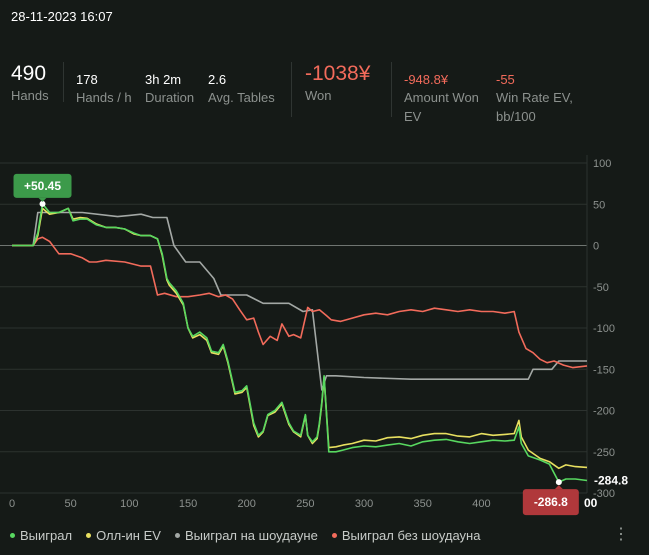 Image resolution: width=649 pixels, height=555 pixels. Describe the element at coordinates (128, 535) in the screenshot. I see `legend-label: Олл-ин EV` at that location.